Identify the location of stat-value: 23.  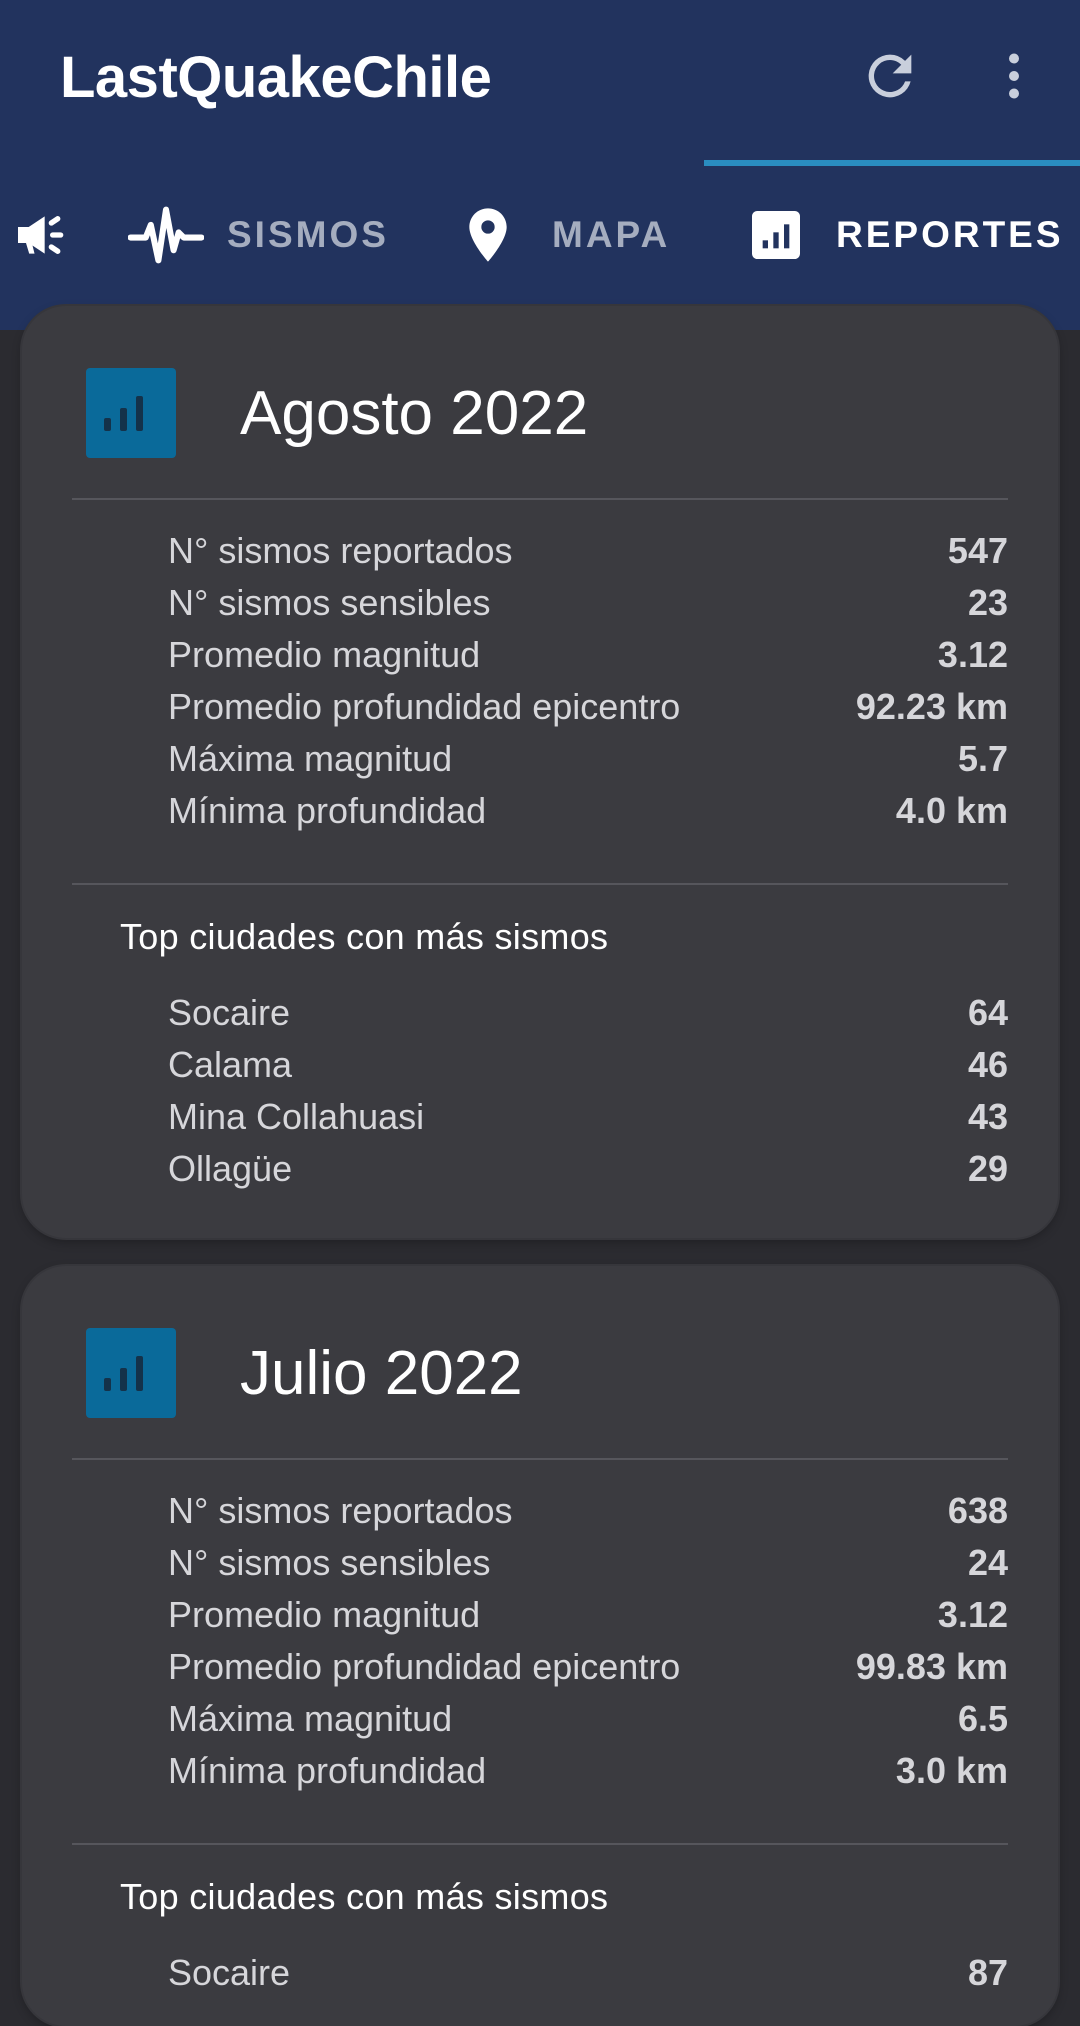
(987, 602).